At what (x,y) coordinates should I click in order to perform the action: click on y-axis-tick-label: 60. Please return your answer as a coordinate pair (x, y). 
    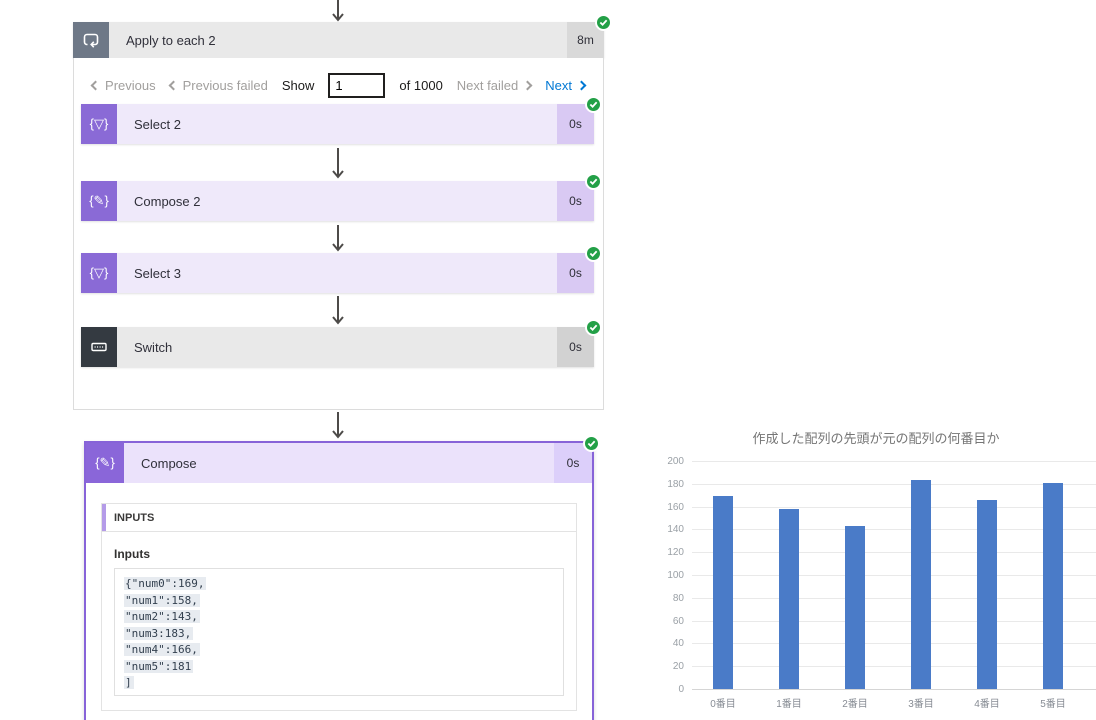
    Looking at the image, I should click on (678, 621).